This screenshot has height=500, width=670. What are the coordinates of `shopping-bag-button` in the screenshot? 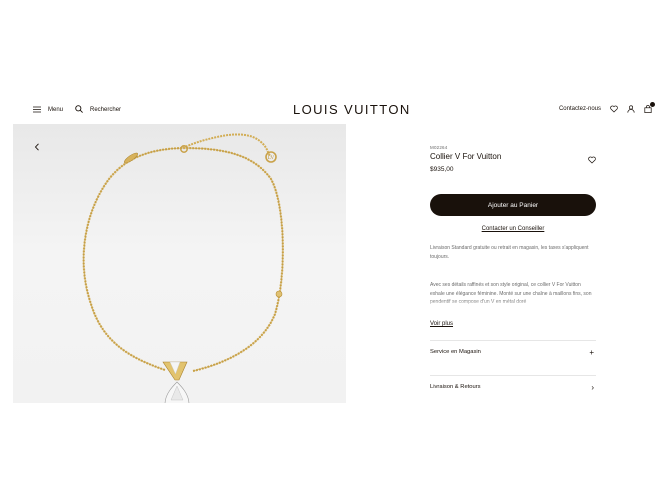 It's located at (649, 107).